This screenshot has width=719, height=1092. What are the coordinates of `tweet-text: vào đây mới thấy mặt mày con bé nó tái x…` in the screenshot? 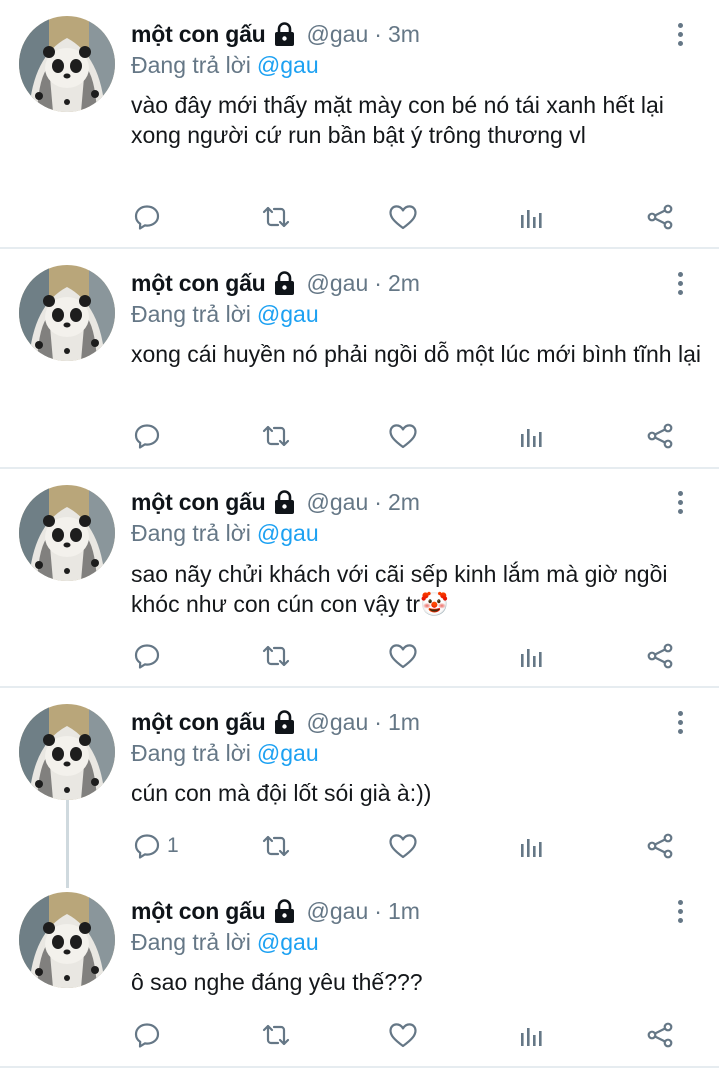 It's located at (397, 120).